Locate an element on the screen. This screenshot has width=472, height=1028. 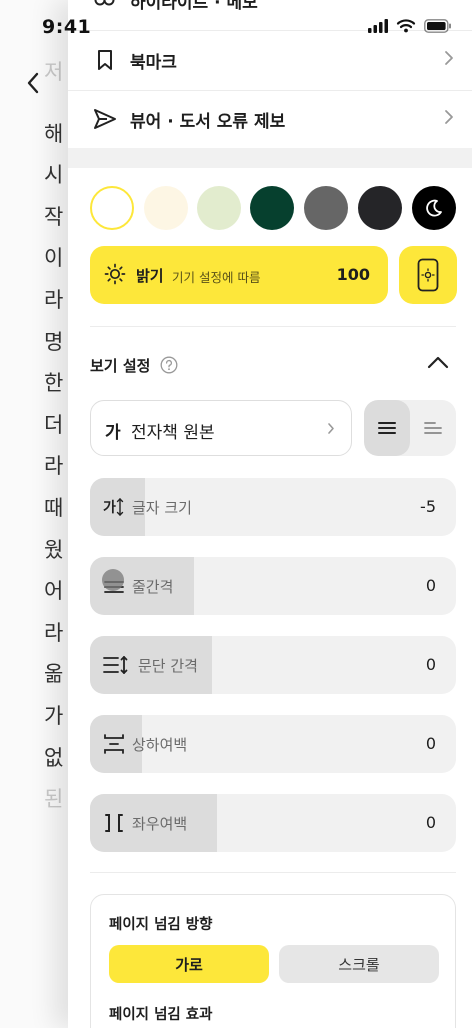
vertical-margin-slider: 상하여백 0 is located at coordinates (273, 744).